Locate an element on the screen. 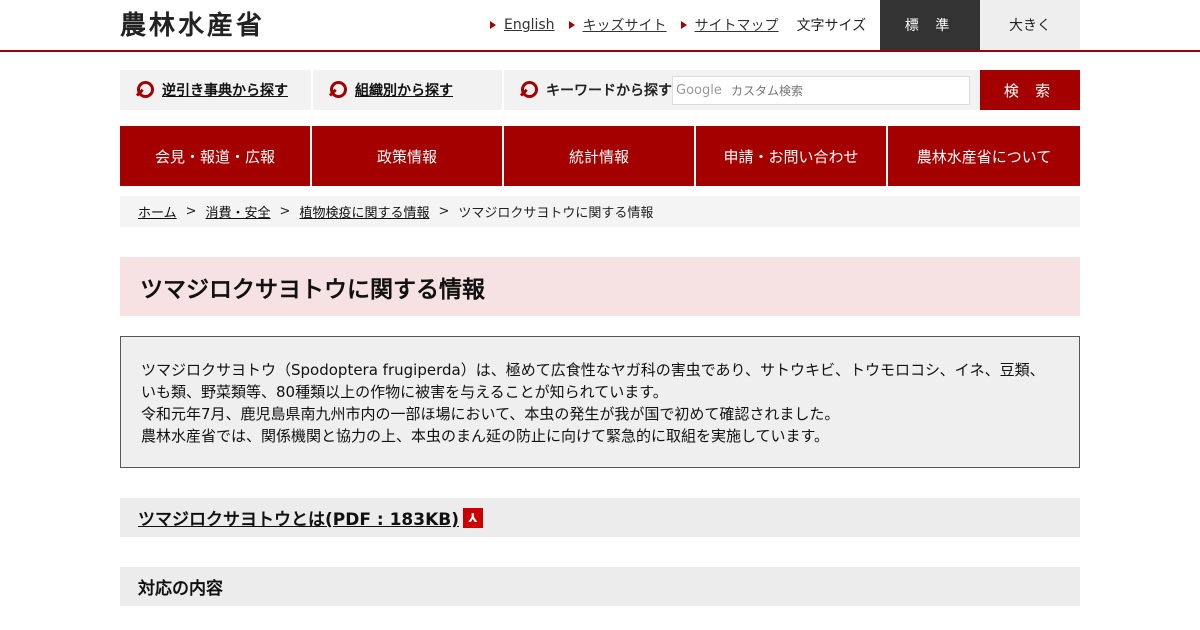  site-logo: 農林水産省 is located at coordinates (192, 26).